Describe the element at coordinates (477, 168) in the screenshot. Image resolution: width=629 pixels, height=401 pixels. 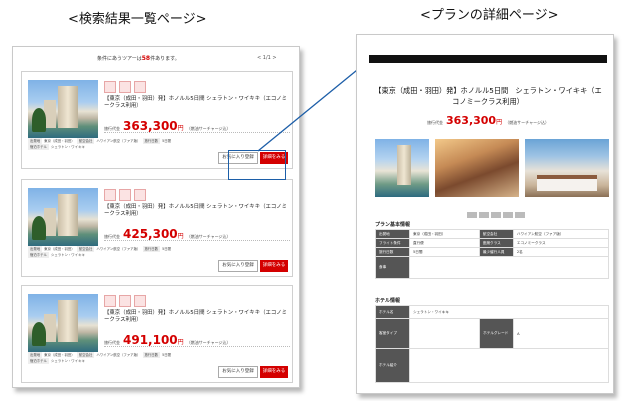
I see `hotel-restaurant-photo` at that location.